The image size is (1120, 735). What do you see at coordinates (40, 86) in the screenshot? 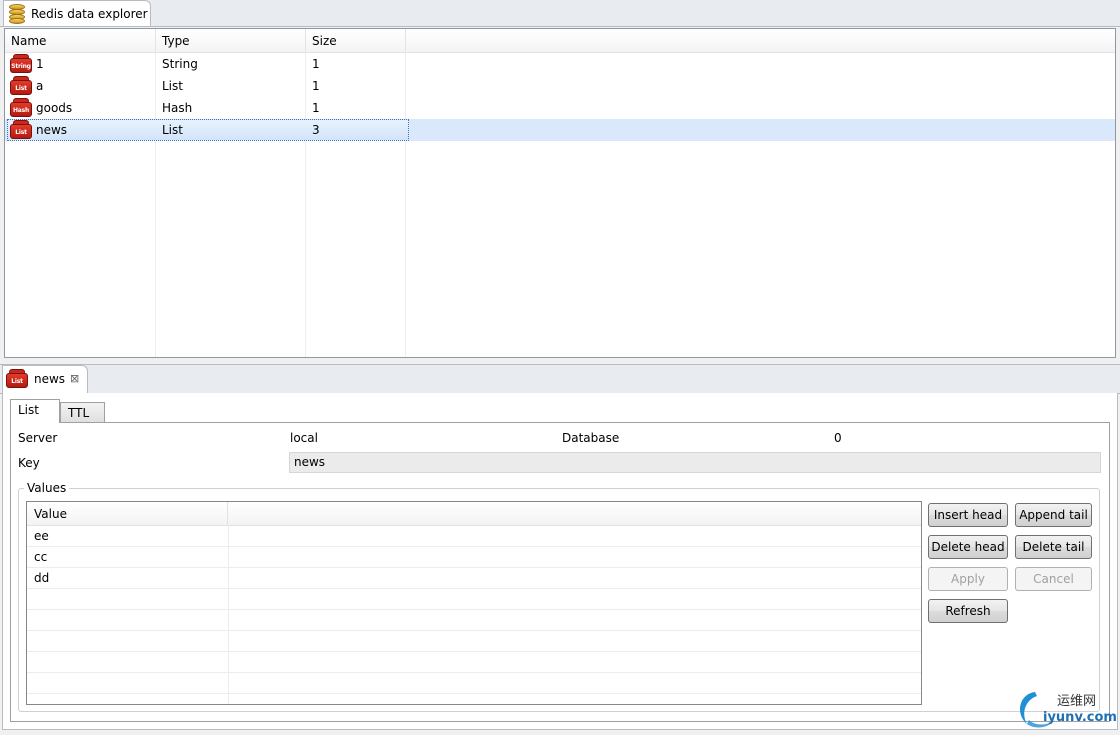
I see `key-name: a` at bounding box center [40, 86].